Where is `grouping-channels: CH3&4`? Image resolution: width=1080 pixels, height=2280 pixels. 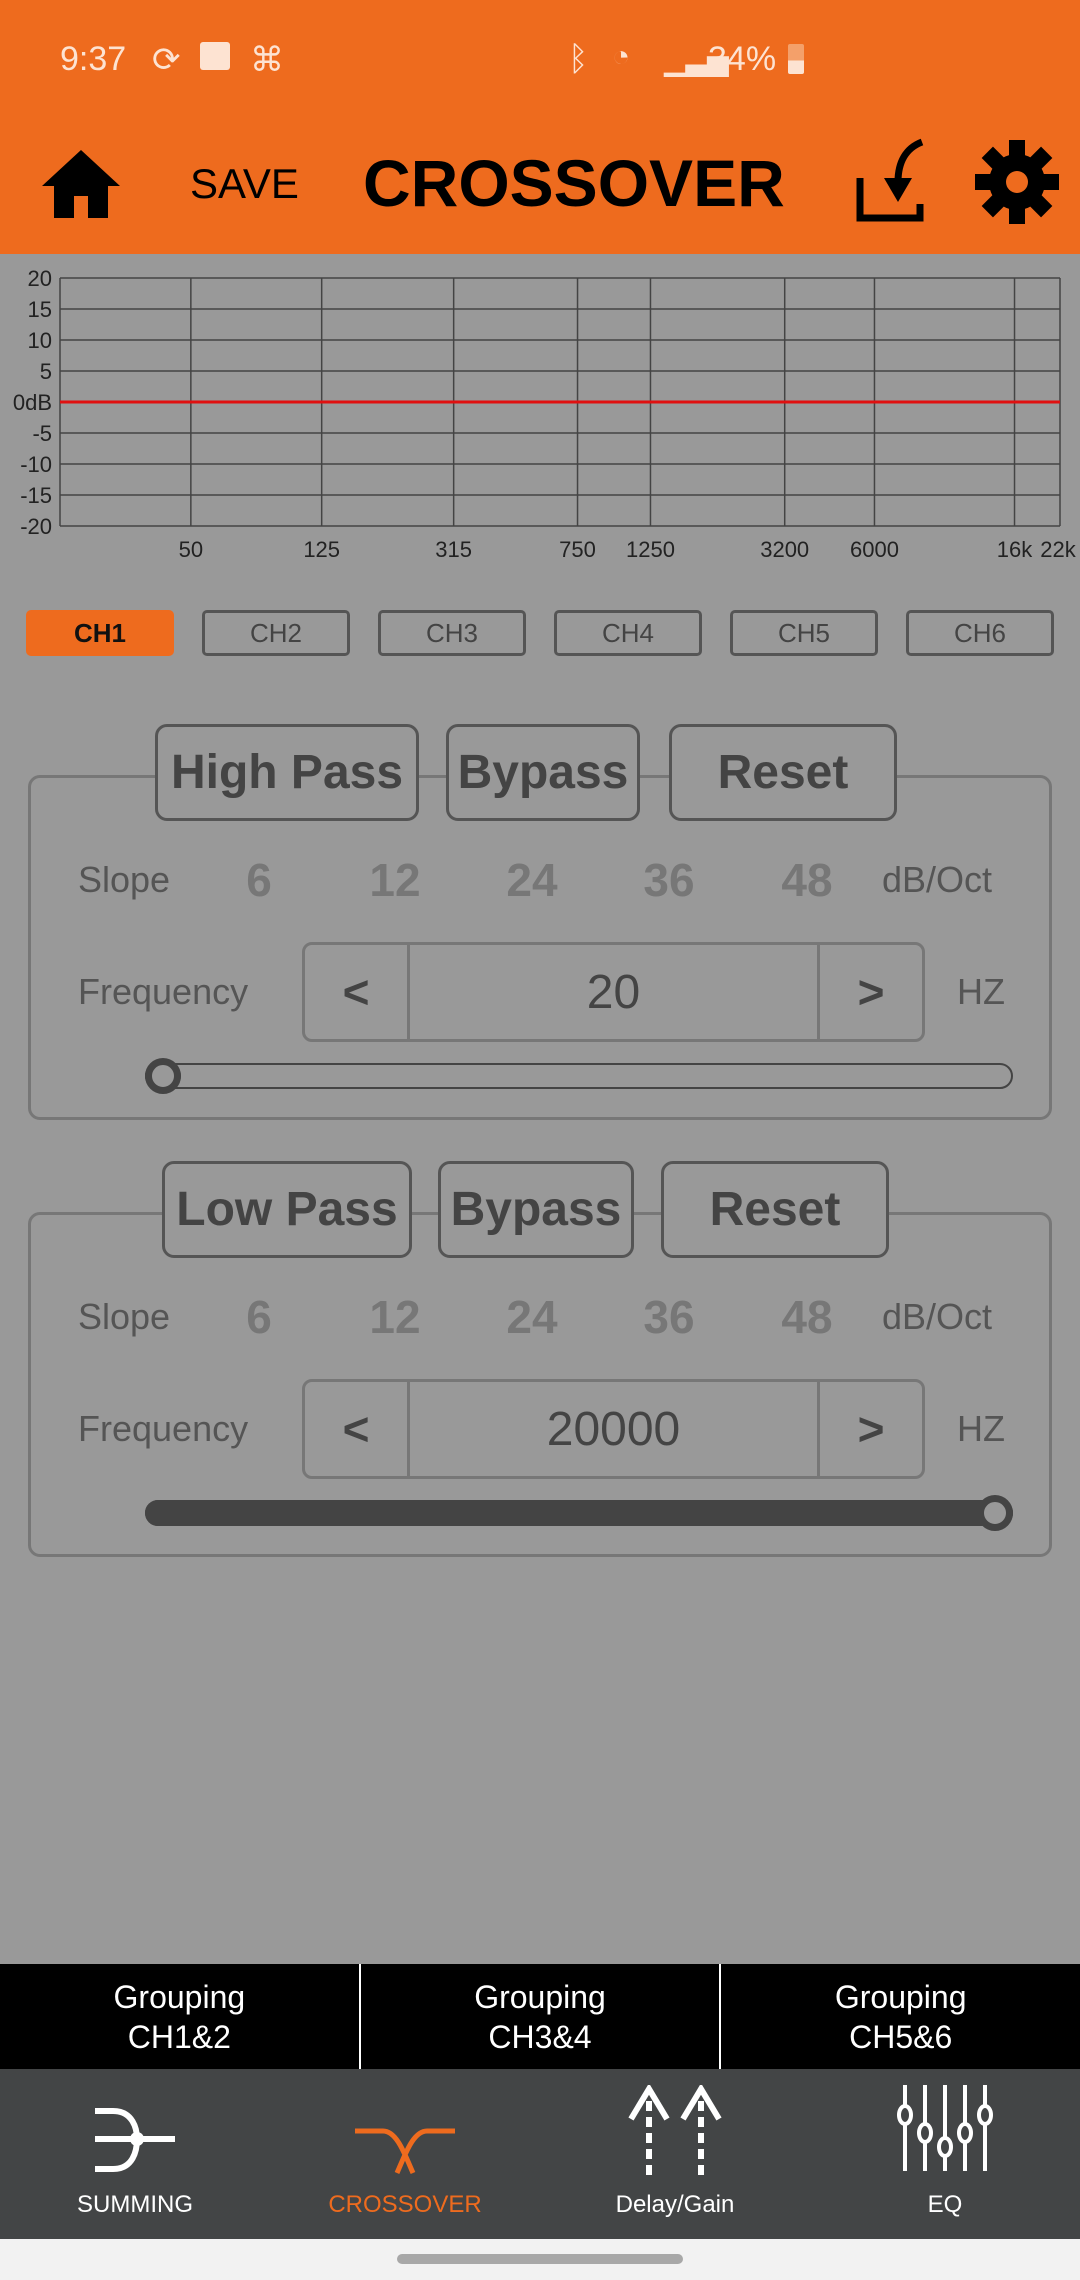
grouping-channels: CH3&4 is located at coordinates (540, 2036).